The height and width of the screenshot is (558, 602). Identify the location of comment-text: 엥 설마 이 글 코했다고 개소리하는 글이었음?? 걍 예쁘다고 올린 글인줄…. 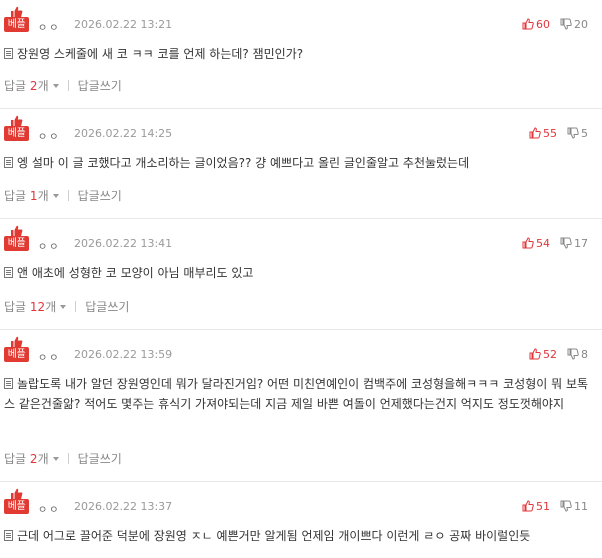
(243, 163).